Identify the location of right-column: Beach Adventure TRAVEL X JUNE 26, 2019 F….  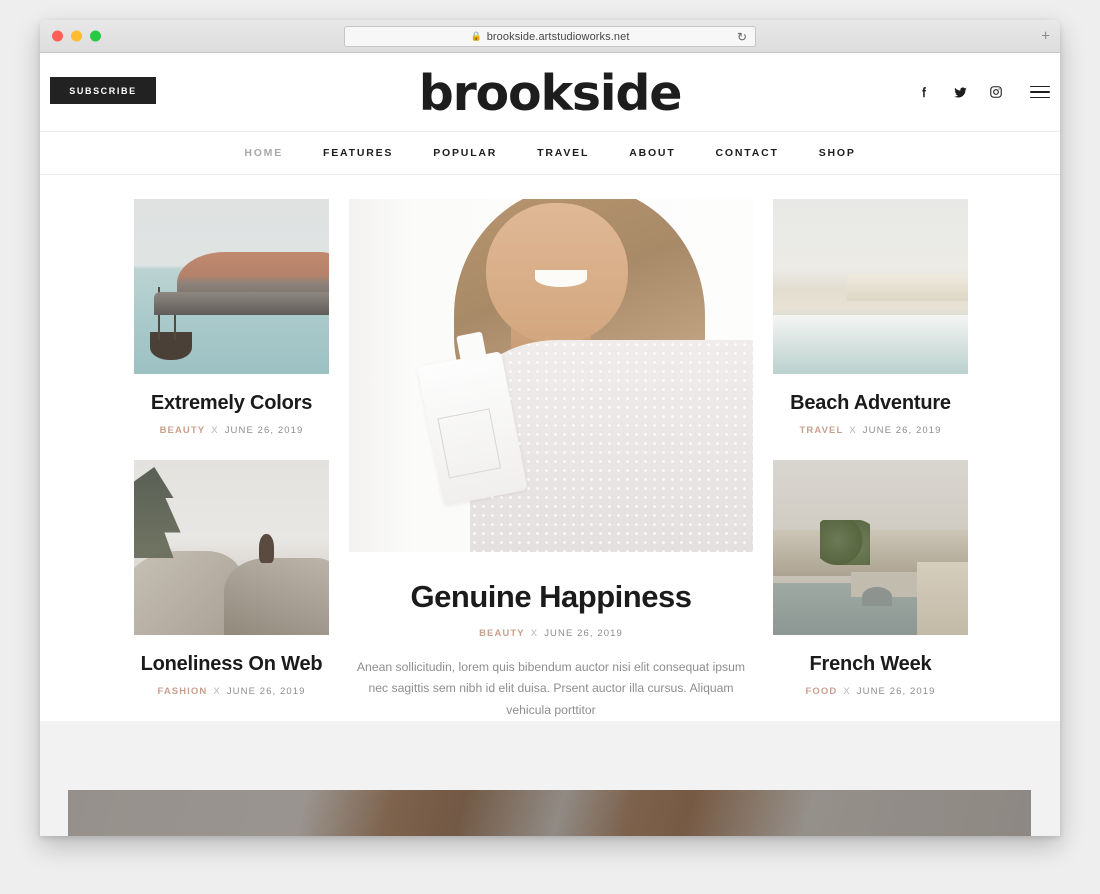
(870, 460).